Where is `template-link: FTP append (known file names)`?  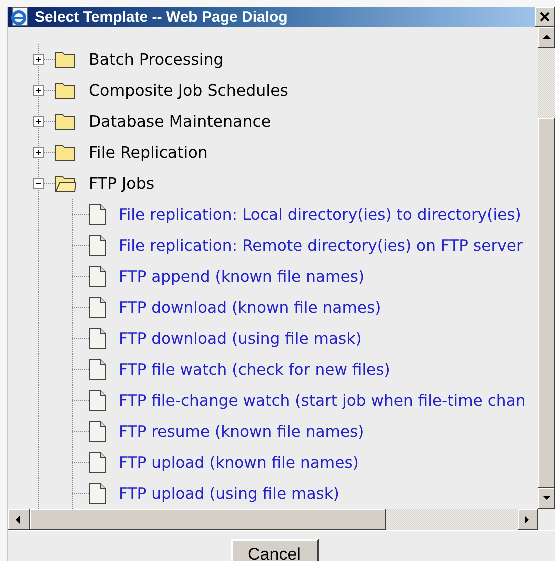
template-link: FTP append (known file names) is located at coordinates (242, 277).